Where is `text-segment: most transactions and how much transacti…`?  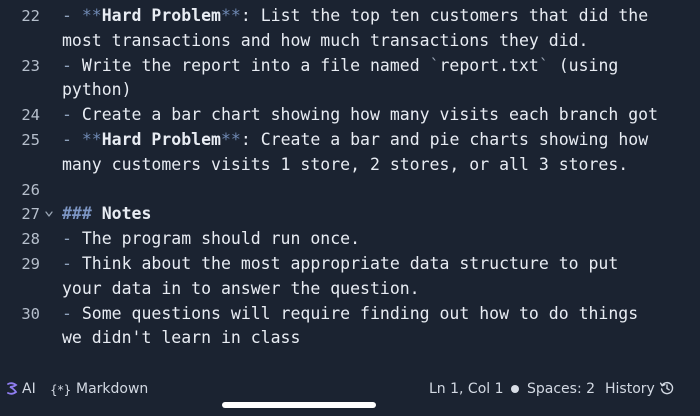
text-segment: most transactions and how much transacti… is located at coordinates (325, 40).